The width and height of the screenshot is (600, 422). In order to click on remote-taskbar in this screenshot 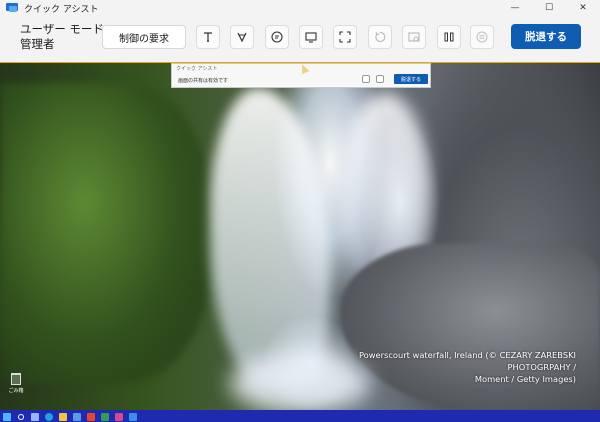, I will do `click(300, 416)`.